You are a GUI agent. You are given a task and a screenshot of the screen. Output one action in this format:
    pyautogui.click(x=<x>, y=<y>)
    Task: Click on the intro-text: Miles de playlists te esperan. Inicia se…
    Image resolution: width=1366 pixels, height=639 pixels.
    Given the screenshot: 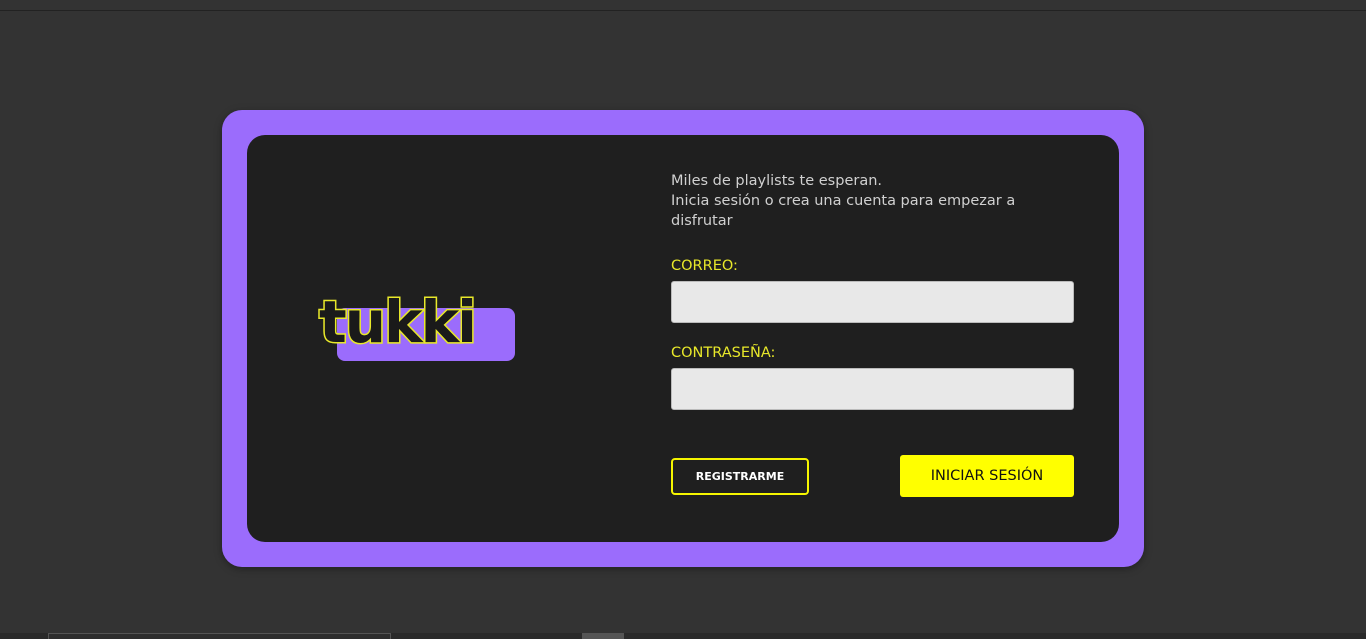 What is the action you would take?
    pyautogui.click(x=861, y=201)
    